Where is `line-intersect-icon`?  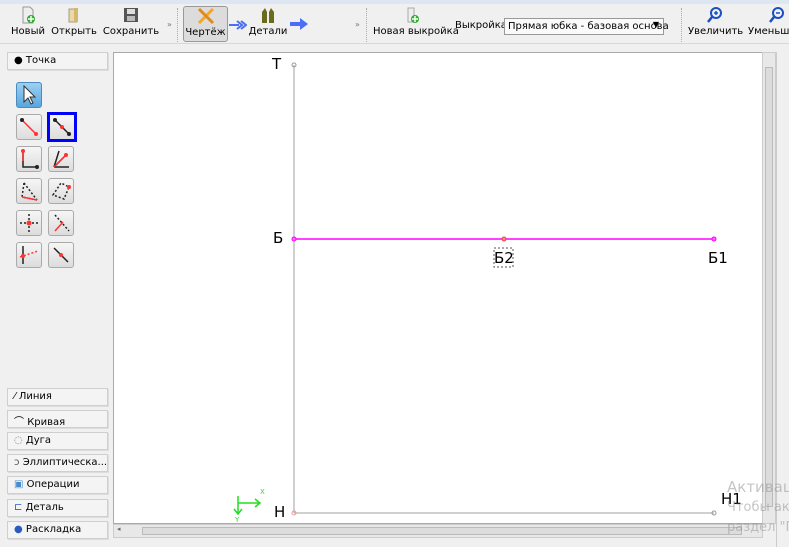
line-intersect-icon is located at coordinates (29, 255).